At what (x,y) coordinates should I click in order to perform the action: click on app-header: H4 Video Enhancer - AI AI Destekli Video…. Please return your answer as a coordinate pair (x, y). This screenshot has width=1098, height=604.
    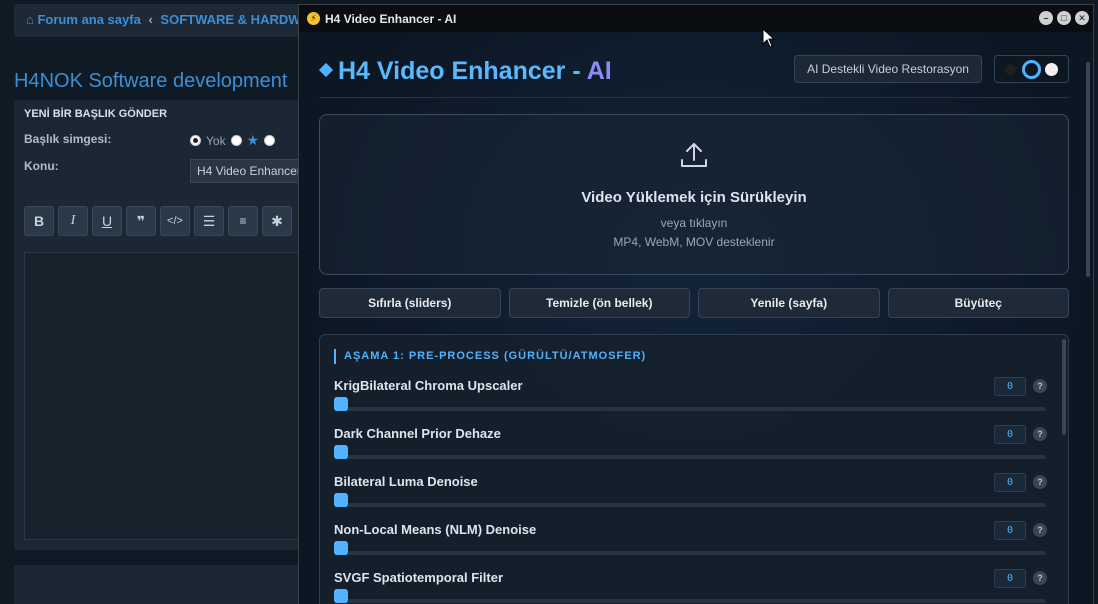
    Looking at the image, I should click on (693, 75).